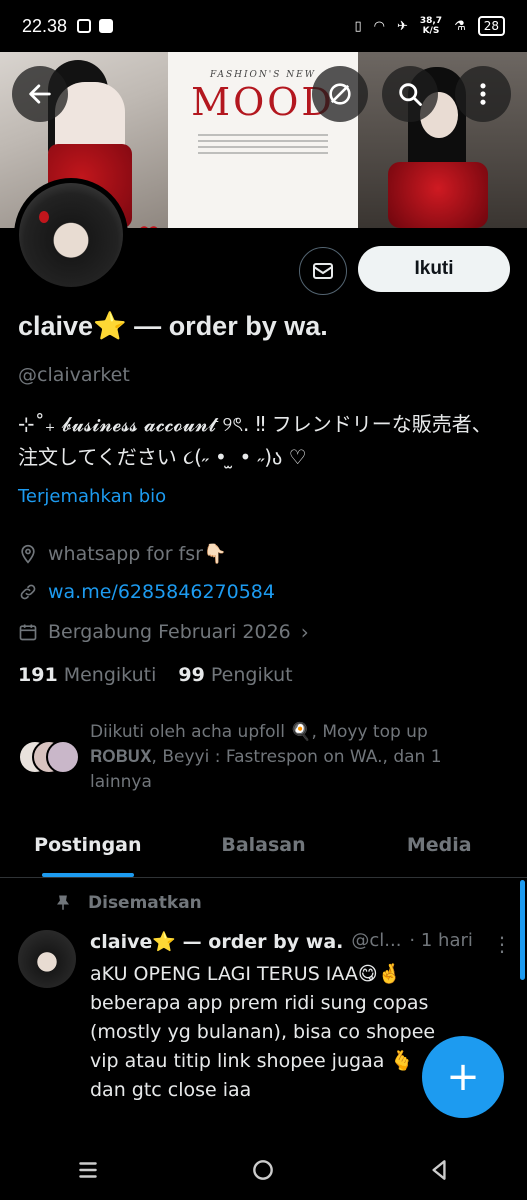 This screenshot has height=1200, width=527. I want to click on post-author-name: claive⭐ — order by wa., so click(216, 941).